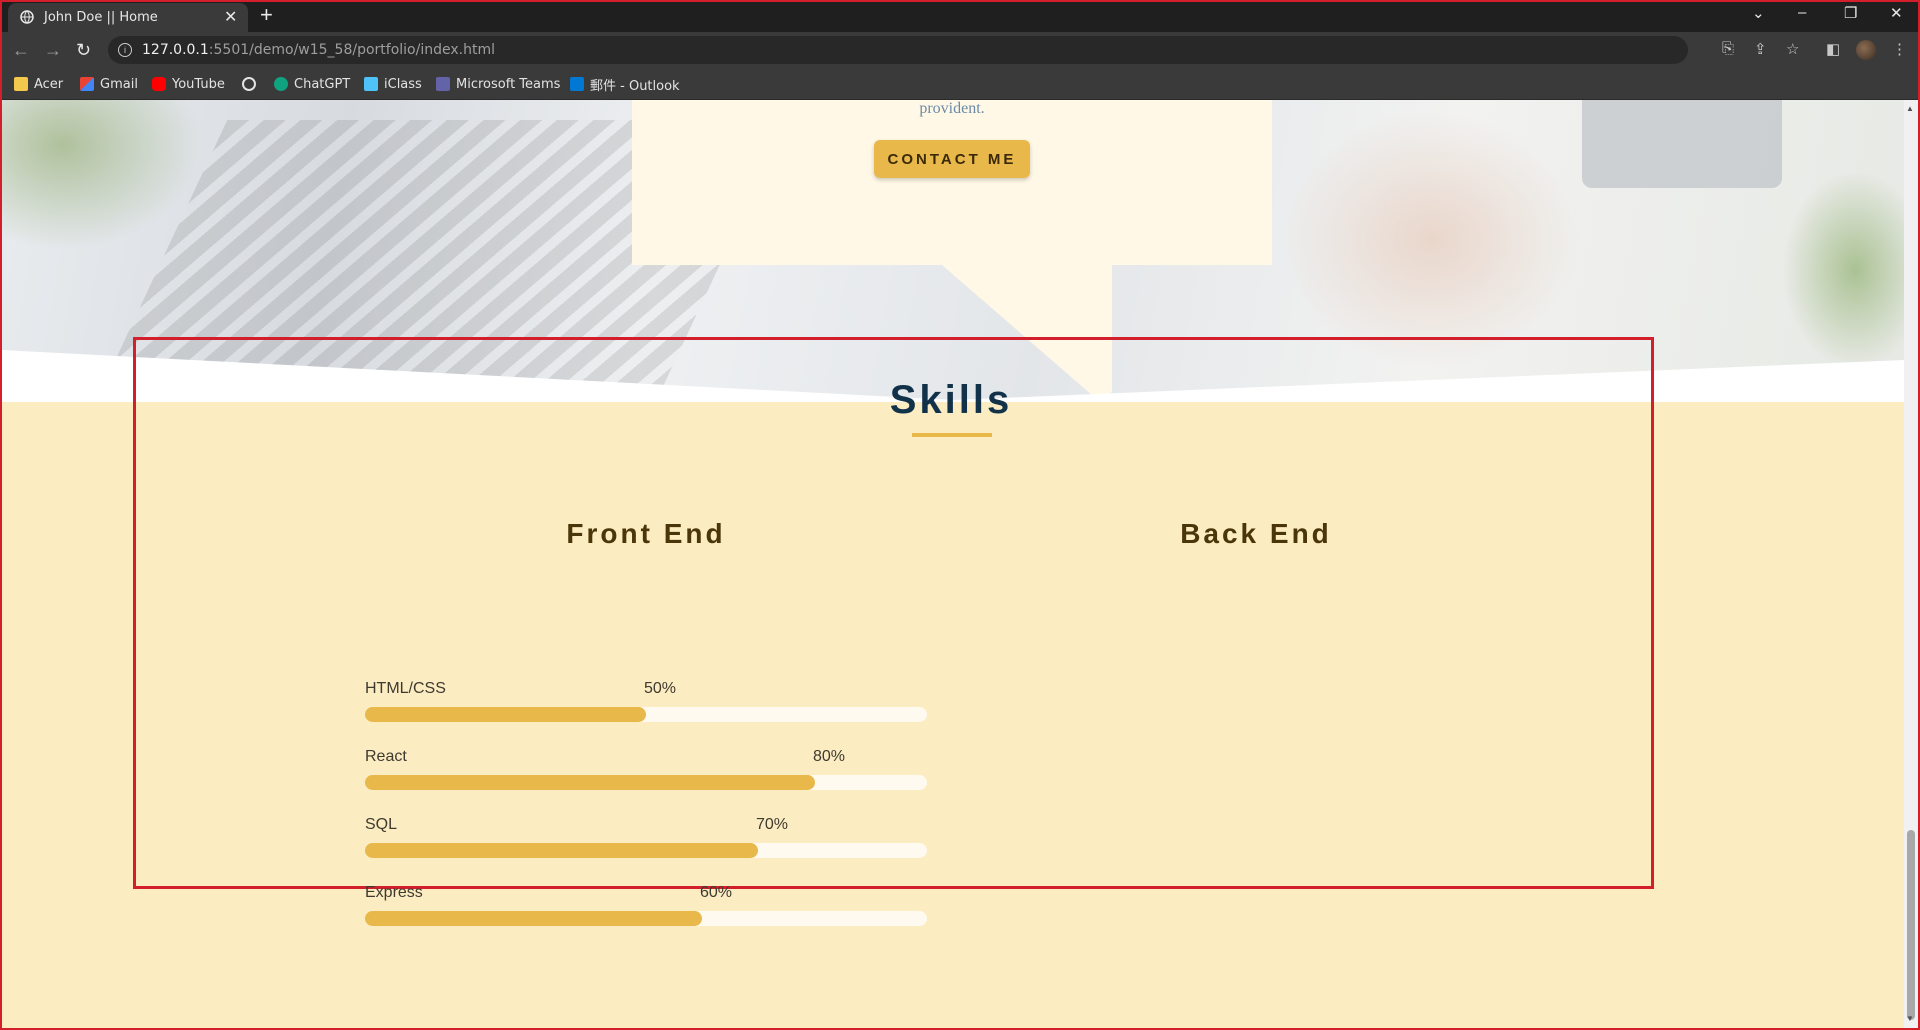  What do you see at coordinates (53, 50) in the screenshot?
I see `forward-icon: →` at bounding box center [53, 50].